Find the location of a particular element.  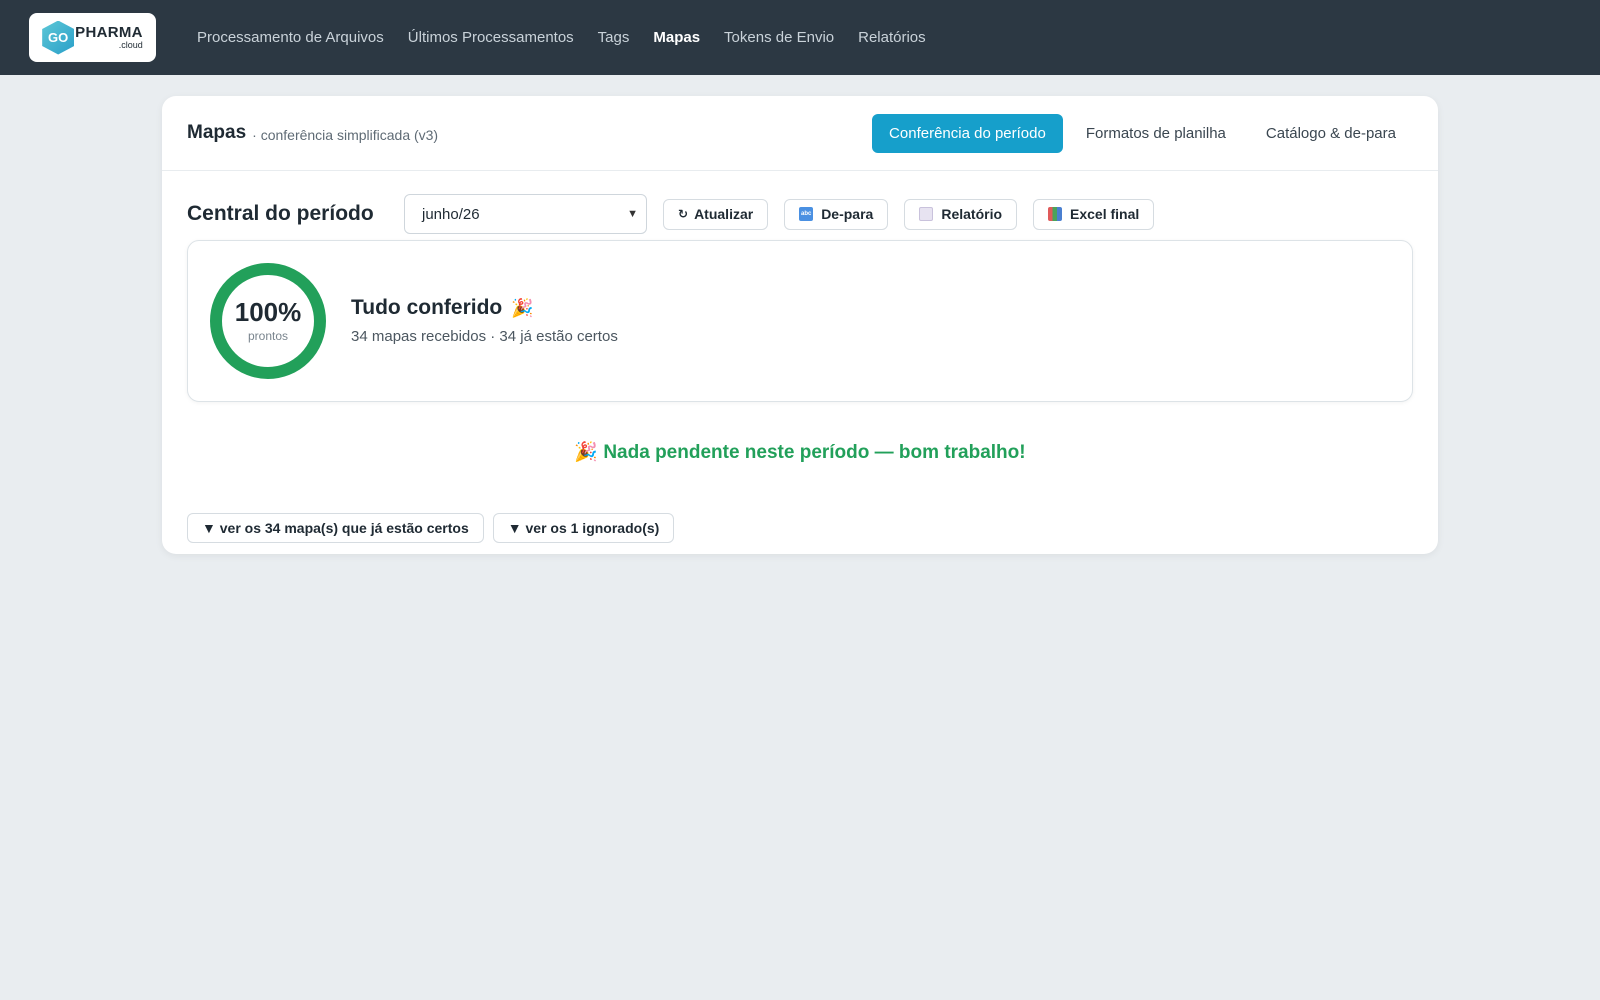

show-ignored-button: ▼ ver os 1 ignorado(s) is located at coordinates (583, 528).